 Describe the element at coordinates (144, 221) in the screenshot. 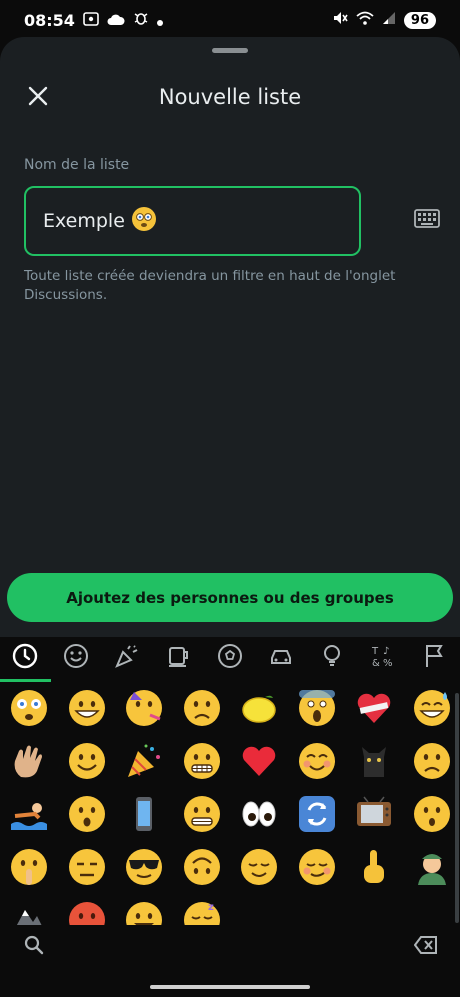

I see `dizzy-face-emoji` at that location.